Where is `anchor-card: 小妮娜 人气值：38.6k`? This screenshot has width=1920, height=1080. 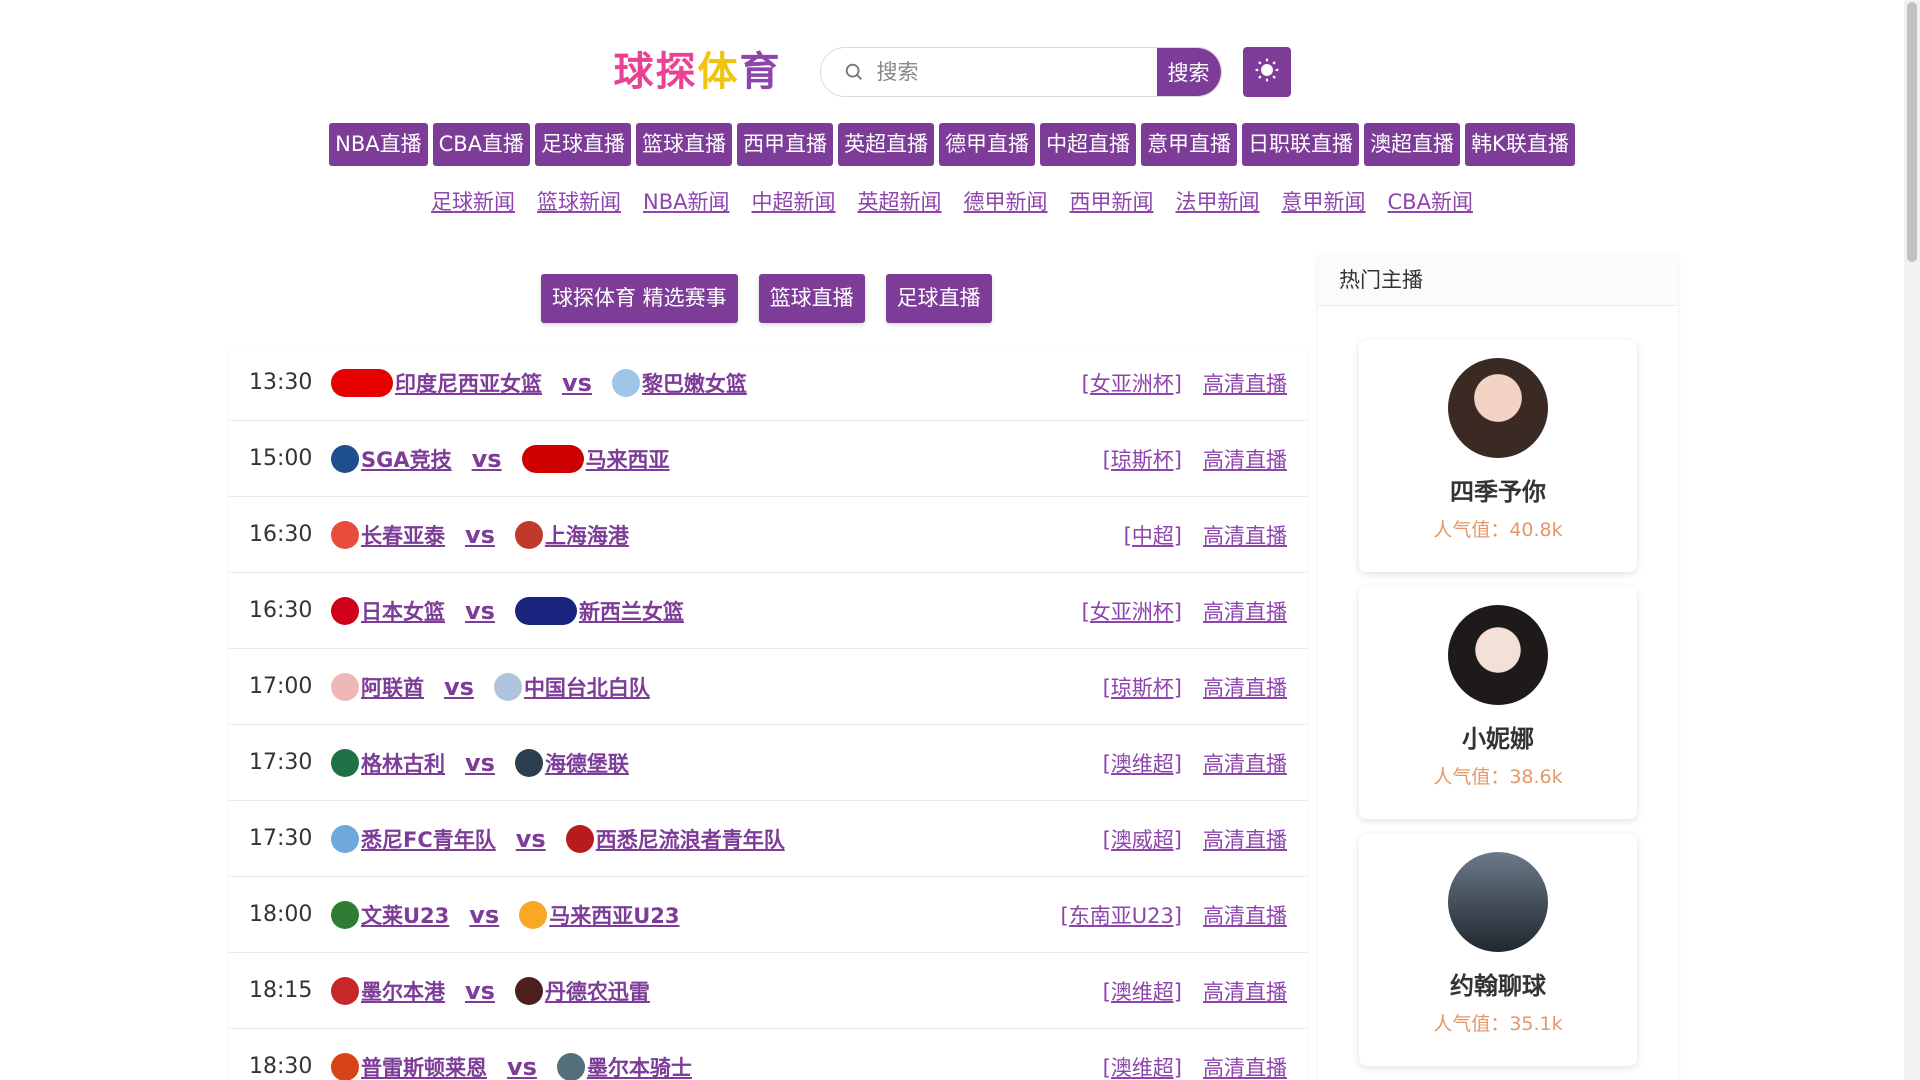 anchor-card: 小妮娜 人气值：38.6k is located at coordinates (1498, 703).